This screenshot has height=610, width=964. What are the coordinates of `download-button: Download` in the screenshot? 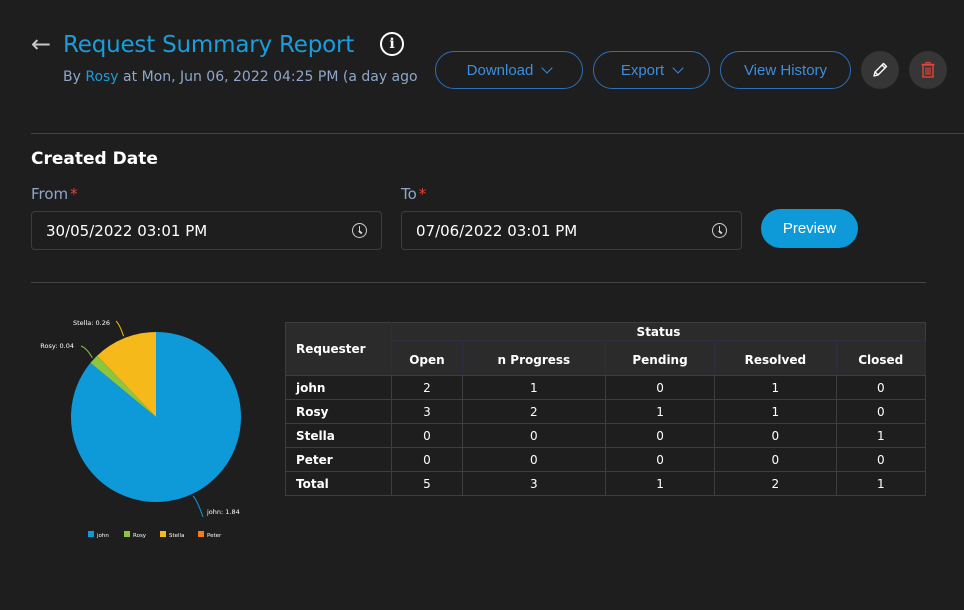 It's located at (509, 70).